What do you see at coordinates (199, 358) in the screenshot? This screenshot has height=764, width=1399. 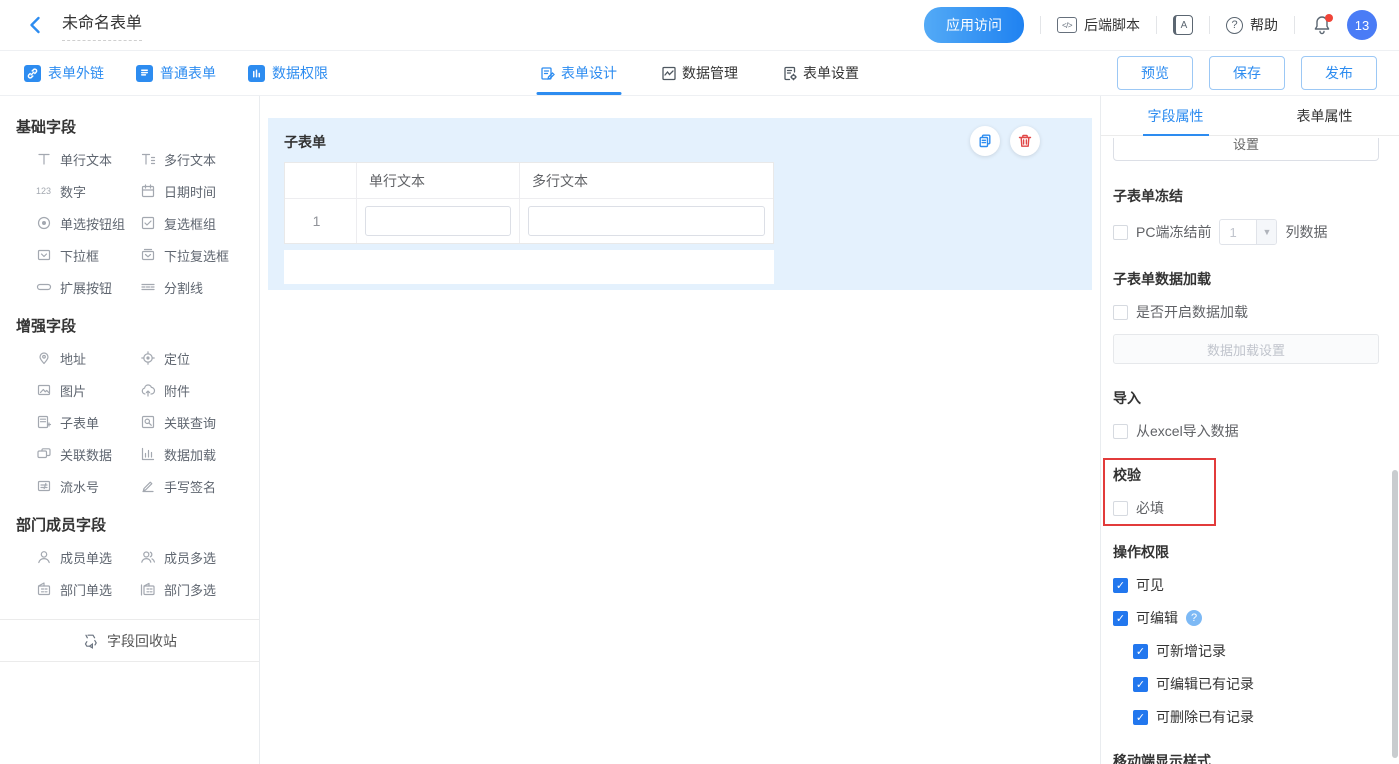 I see `palette-item-location: 定位` at bounding box center [199, 358].